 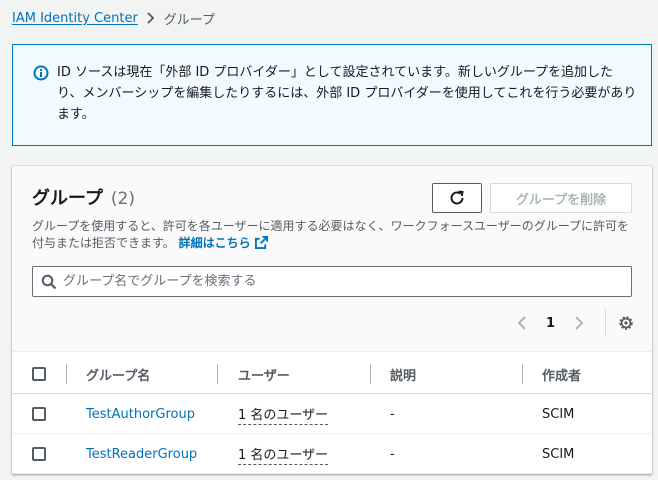 What do you see at coordinates (626, 323) in the screenshot?
I see `gear-icon` at bounding box center [626, 323].